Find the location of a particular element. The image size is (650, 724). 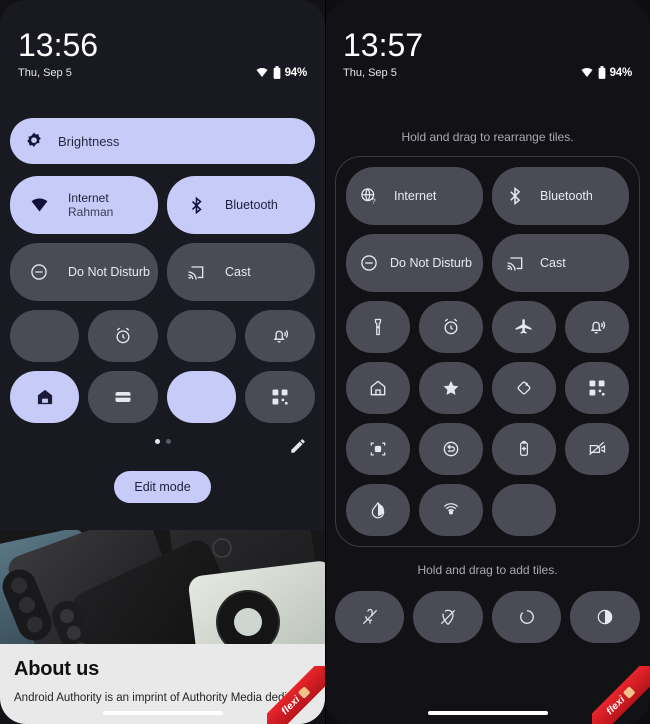

bluetooth-icon is located at coordinates (196, 205).